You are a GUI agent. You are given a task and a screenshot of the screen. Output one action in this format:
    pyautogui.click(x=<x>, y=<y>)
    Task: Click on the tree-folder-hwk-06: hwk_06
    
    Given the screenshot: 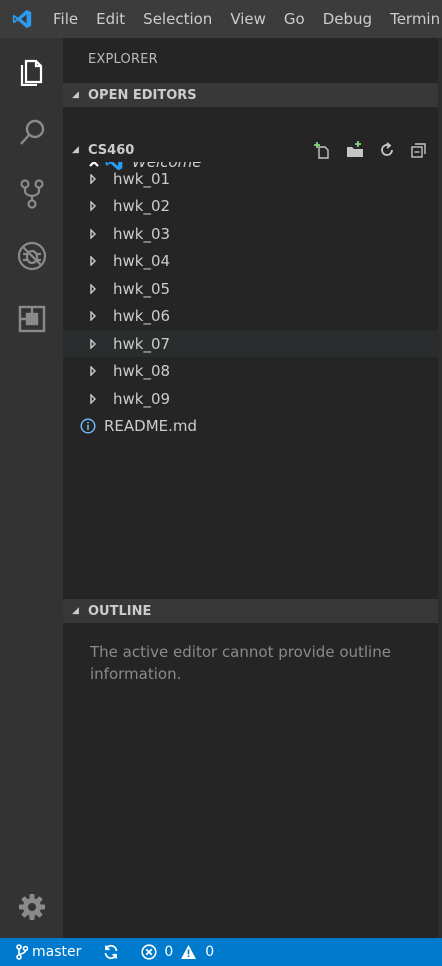 What is the action you would take?
    pyautogui.click(x=250, y=315)
    